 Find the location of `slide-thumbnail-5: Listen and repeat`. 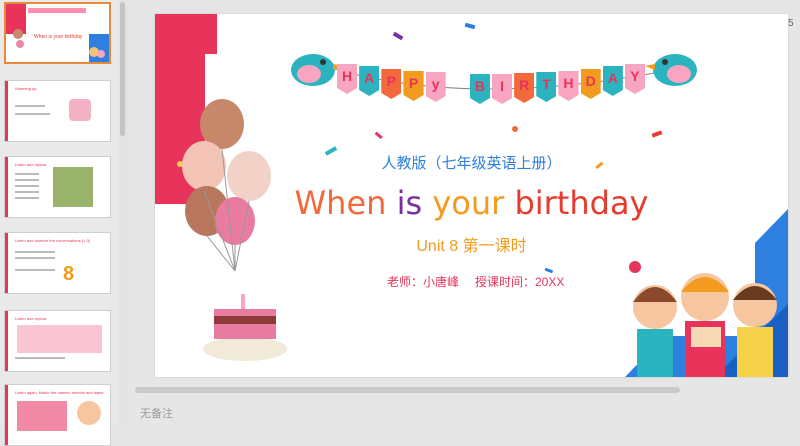

slide-thumbnail-5: Listen and repeat is located at coordinates (57, 341).